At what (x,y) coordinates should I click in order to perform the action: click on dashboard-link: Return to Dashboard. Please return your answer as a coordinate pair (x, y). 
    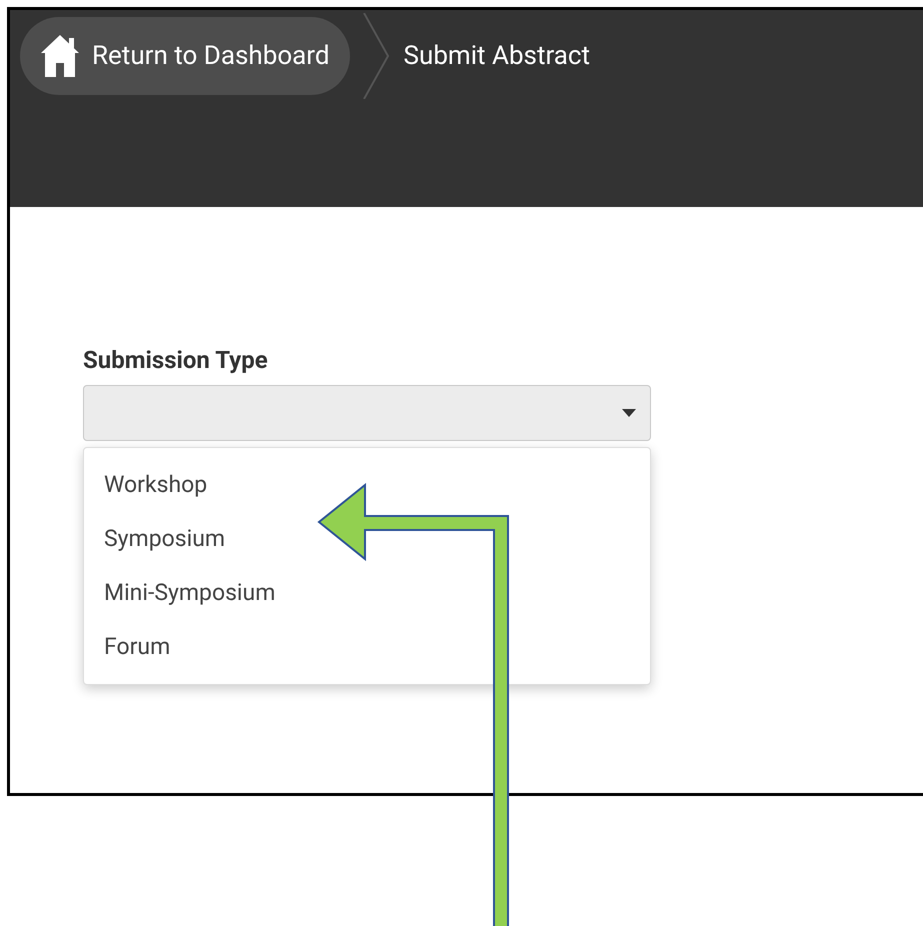
    Looking at the image, I should click on (185, 56).